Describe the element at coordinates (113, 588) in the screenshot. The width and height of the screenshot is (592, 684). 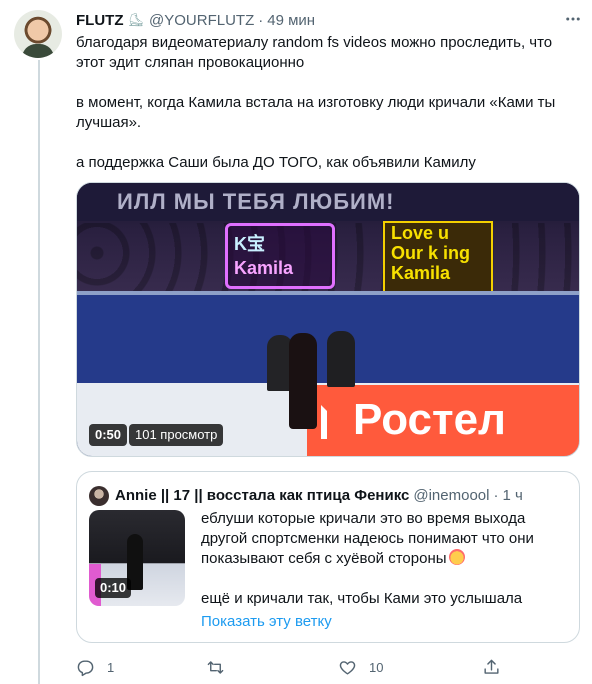
I see `quote-video-duration-badge: 0:10` at that location.